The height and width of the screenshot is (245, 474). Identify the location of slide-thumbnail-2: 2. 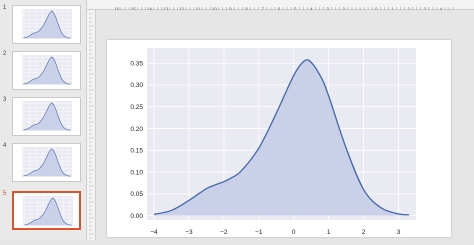
(43, 74).